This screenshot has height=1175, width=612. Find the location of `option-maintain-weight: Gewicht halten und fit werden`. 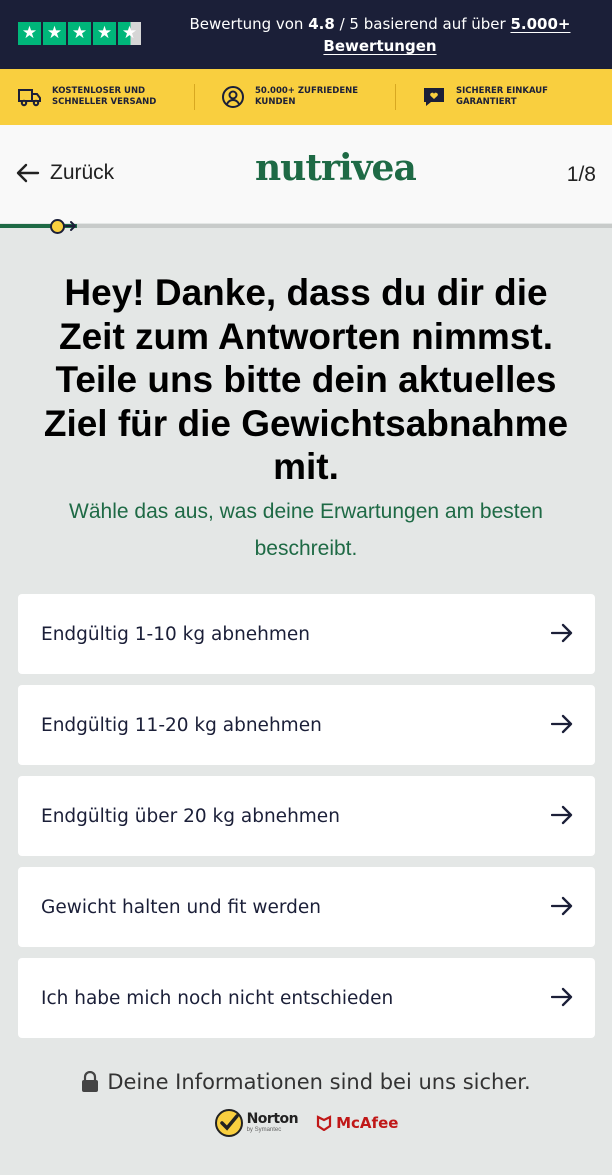

option-maintain-weight: Gewicht halten und fit werden is located at coordinates (306, 907).